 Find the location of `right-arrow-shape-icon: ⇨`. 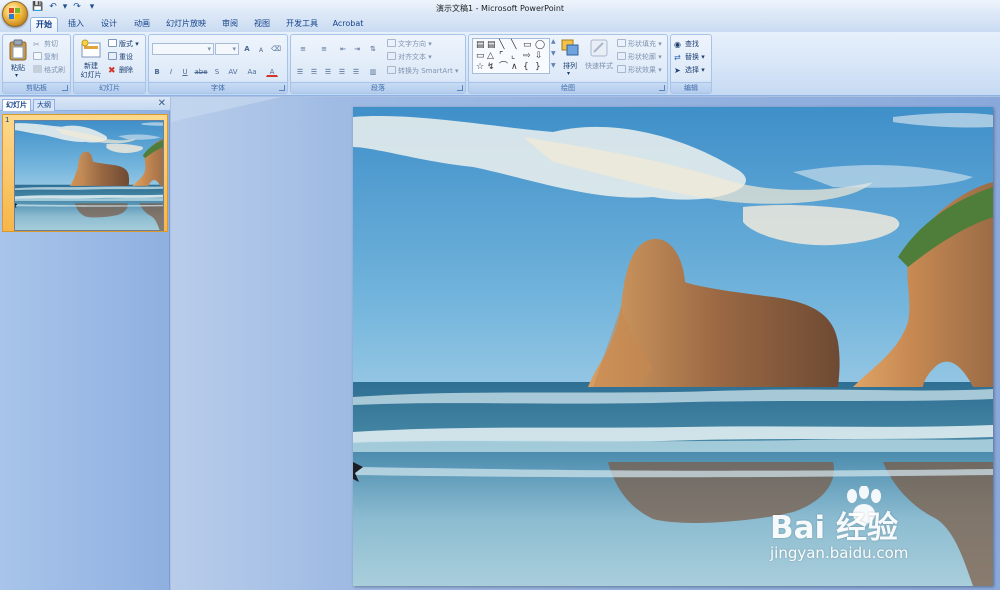

right-arrow-shape-icon: ⇨ is located at coordinates (527, 56).